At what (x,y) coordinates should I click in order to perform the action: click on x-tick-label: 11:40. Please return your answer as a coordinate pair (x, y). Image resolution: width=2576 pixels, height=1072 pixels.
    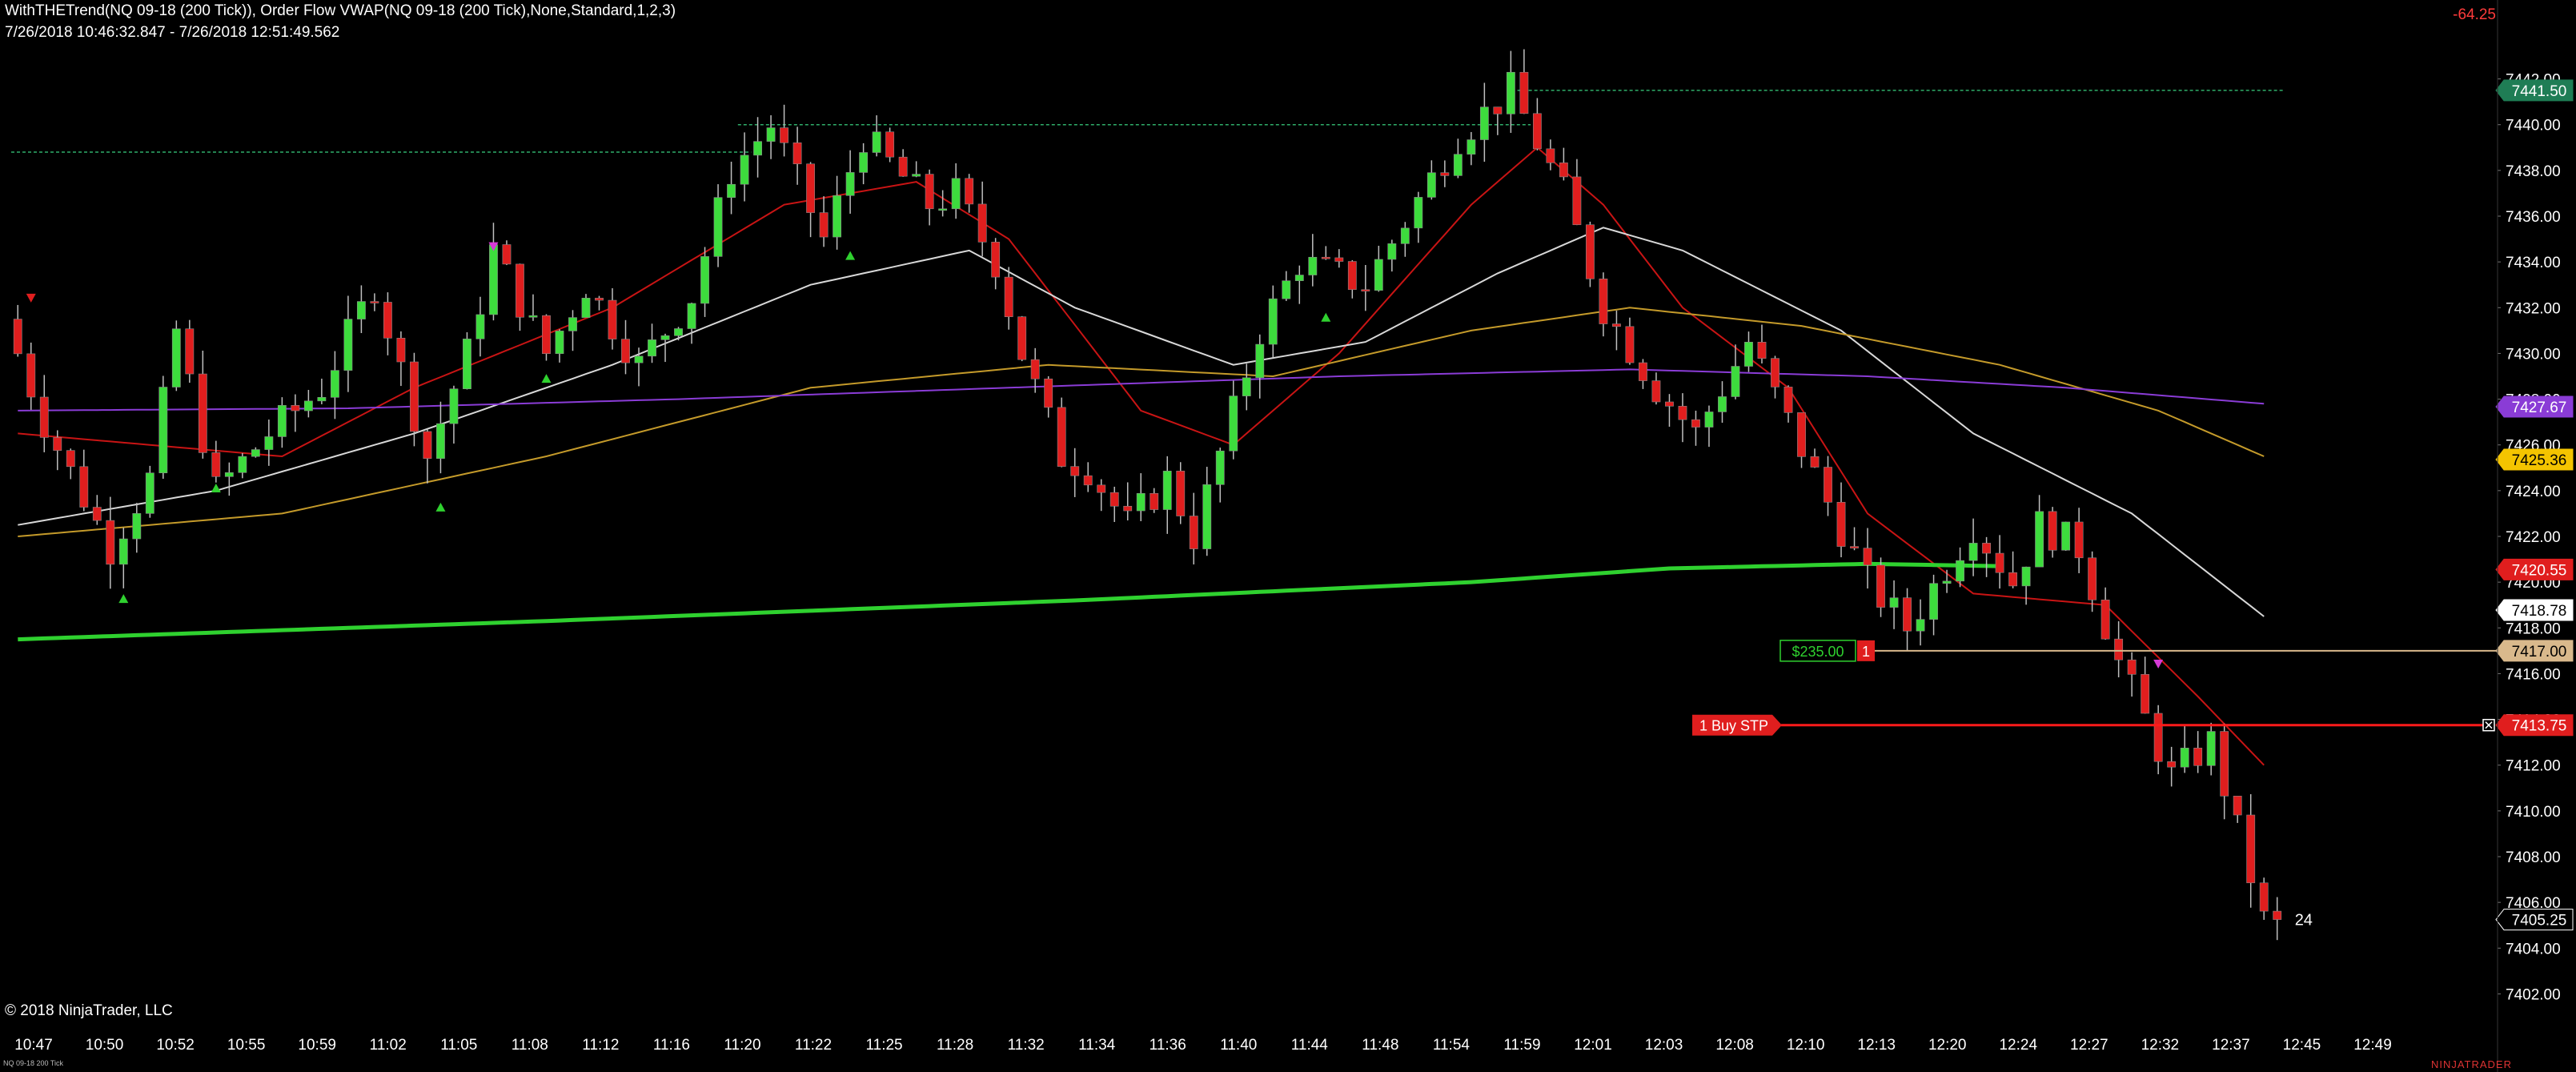
    Looking at the image, I should click on (1239, 1045).